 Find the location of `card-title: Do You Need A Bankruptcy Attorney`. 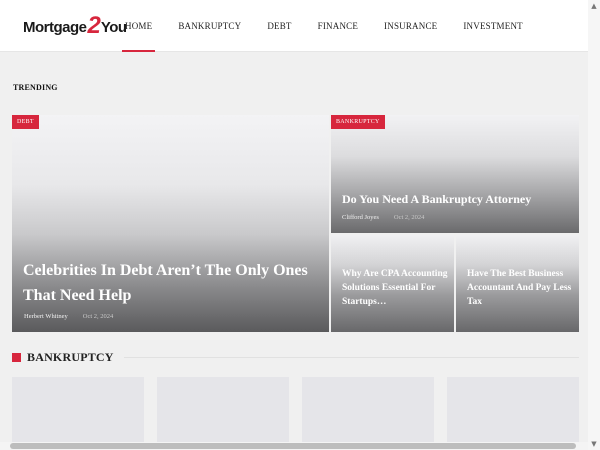

card-title: Do You Need A Bankruptcy Attorney is located at coordinates (457, 199).